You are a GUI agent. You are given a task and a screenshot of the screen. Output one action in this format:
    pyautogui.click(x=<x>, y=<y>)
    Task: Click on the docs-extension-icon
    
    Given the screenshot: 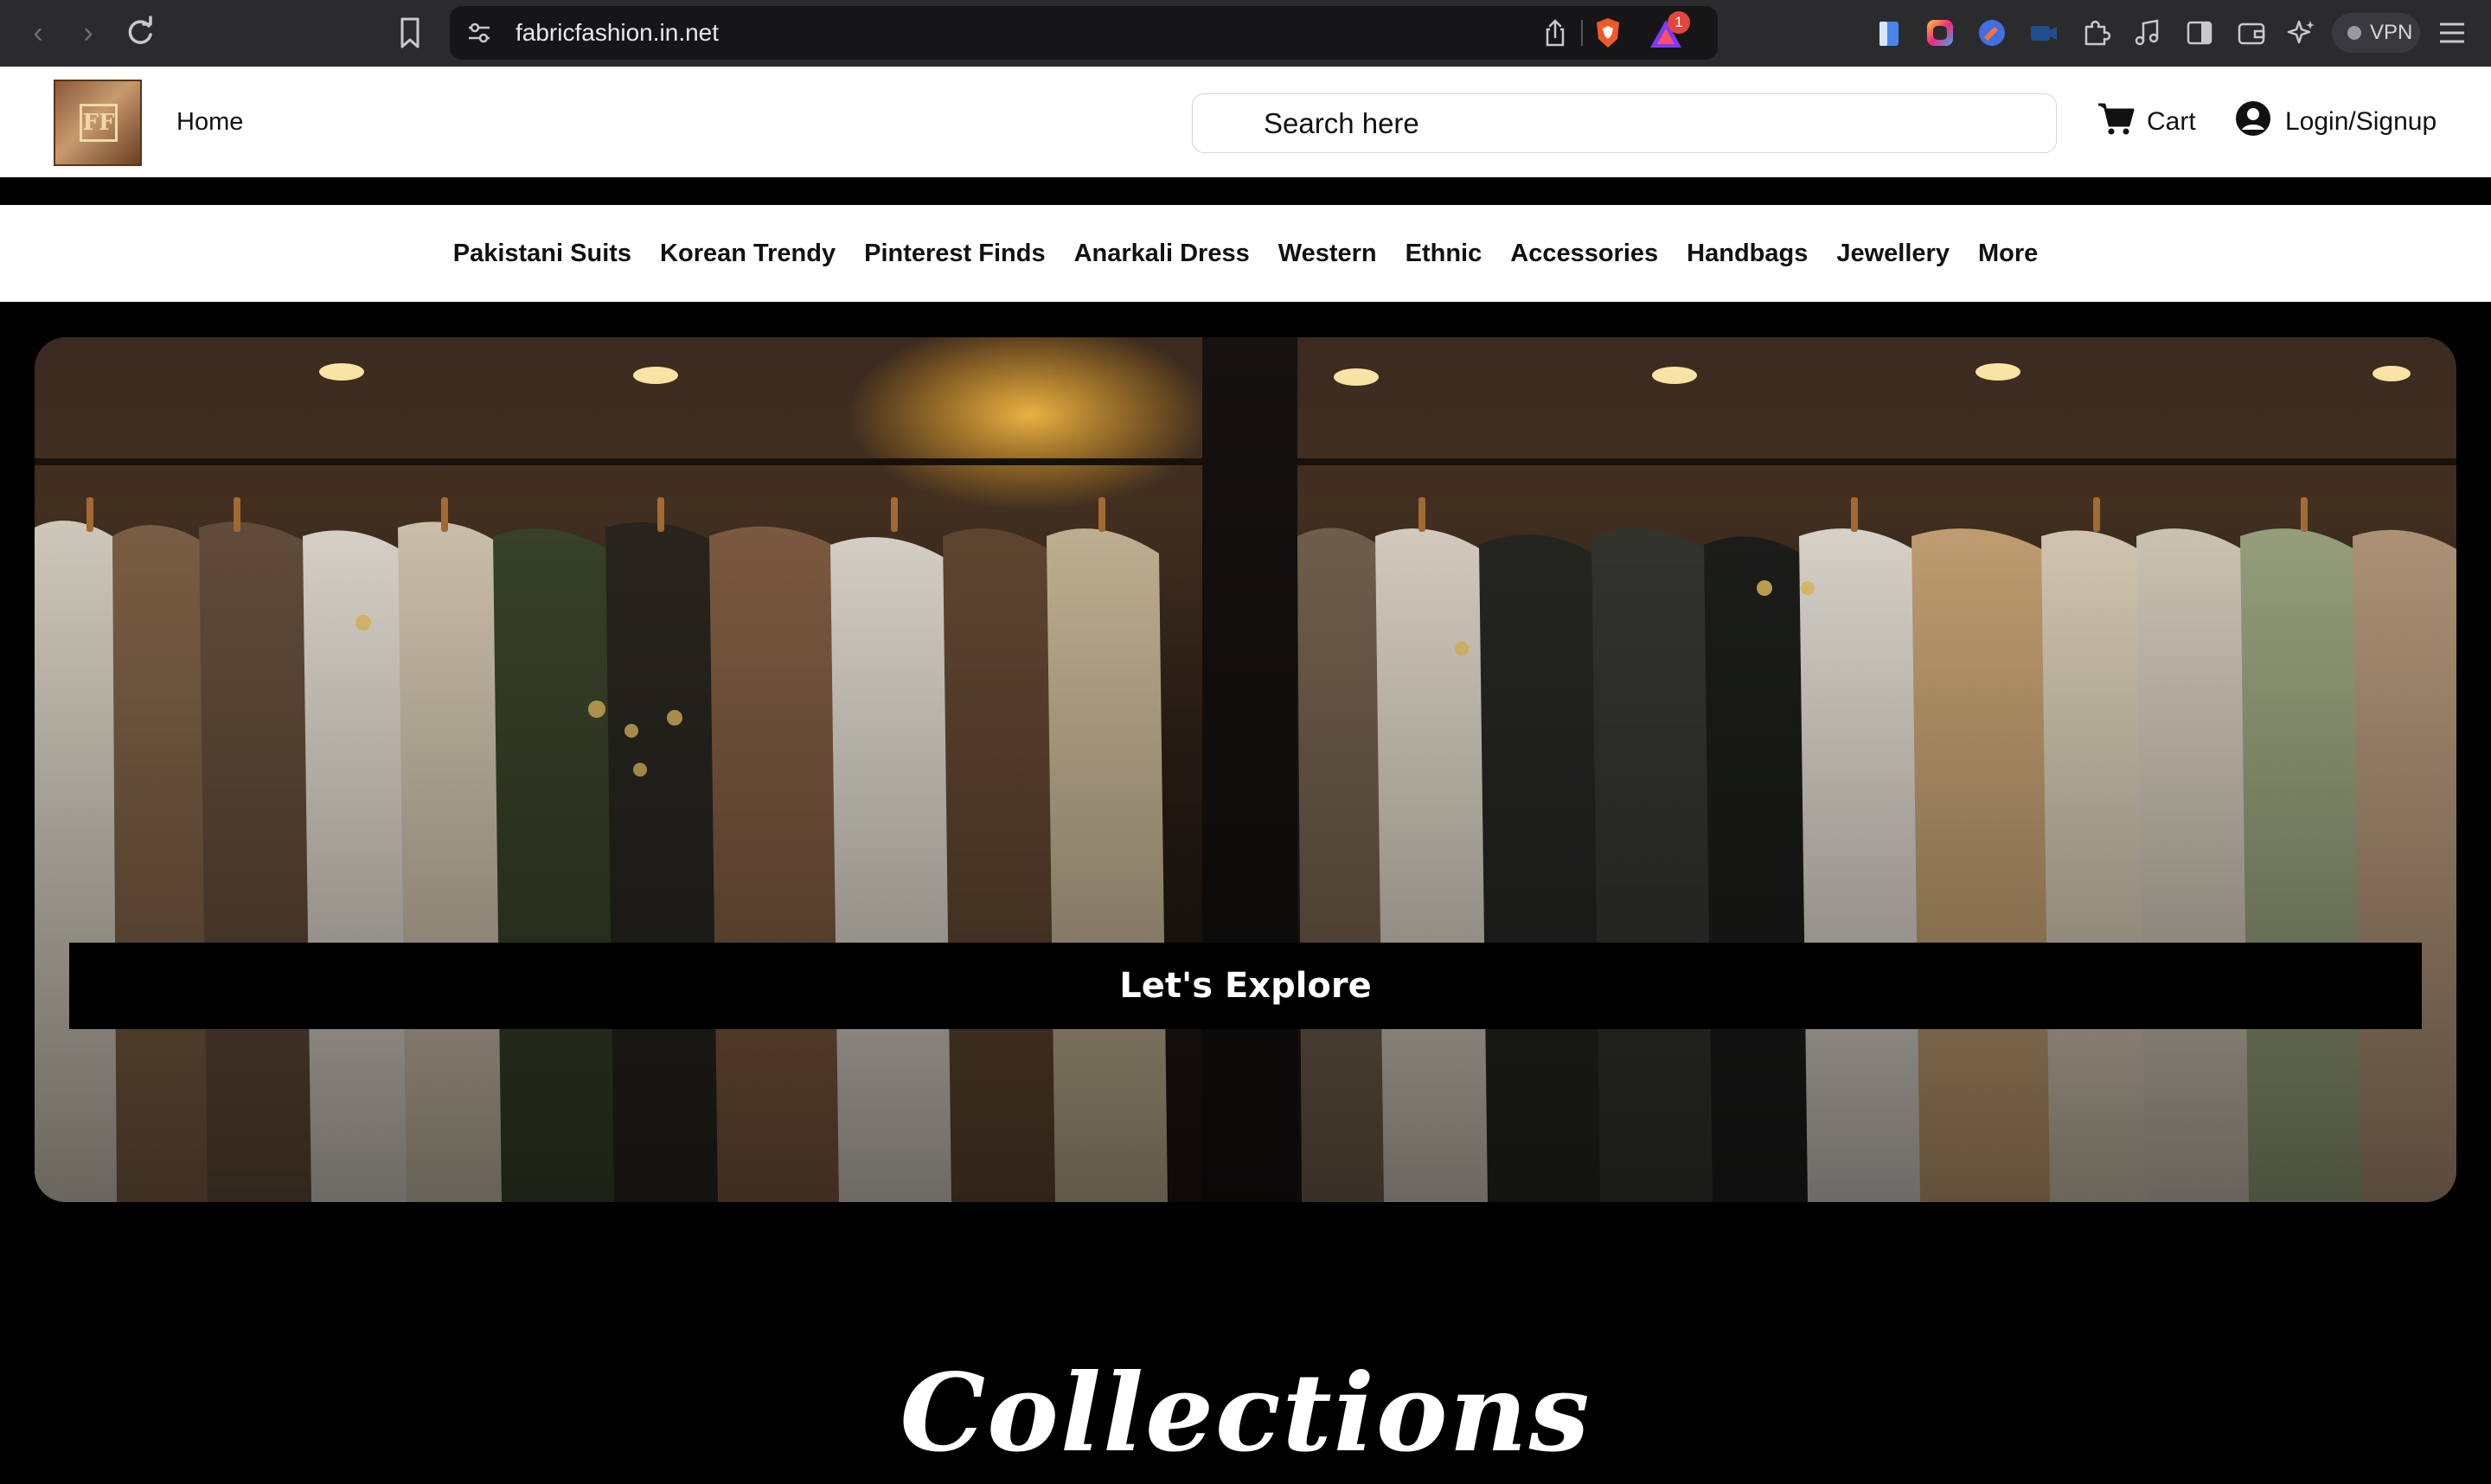 What is the action you would take?
    pyautogui.click(x=1888, y=32)
    